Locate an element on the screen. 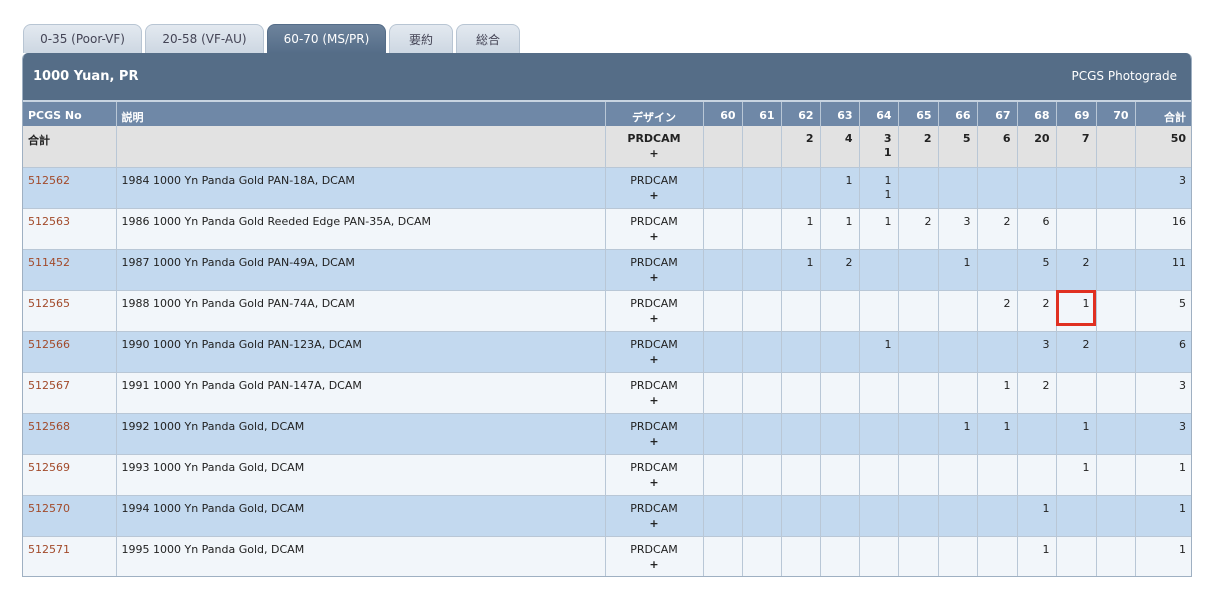 This screenshot has height=594, width=1208. coin-description: 1987 1000 Yn Panda Gold PAN-49A, DCAM is located at coordinates (361, 270).